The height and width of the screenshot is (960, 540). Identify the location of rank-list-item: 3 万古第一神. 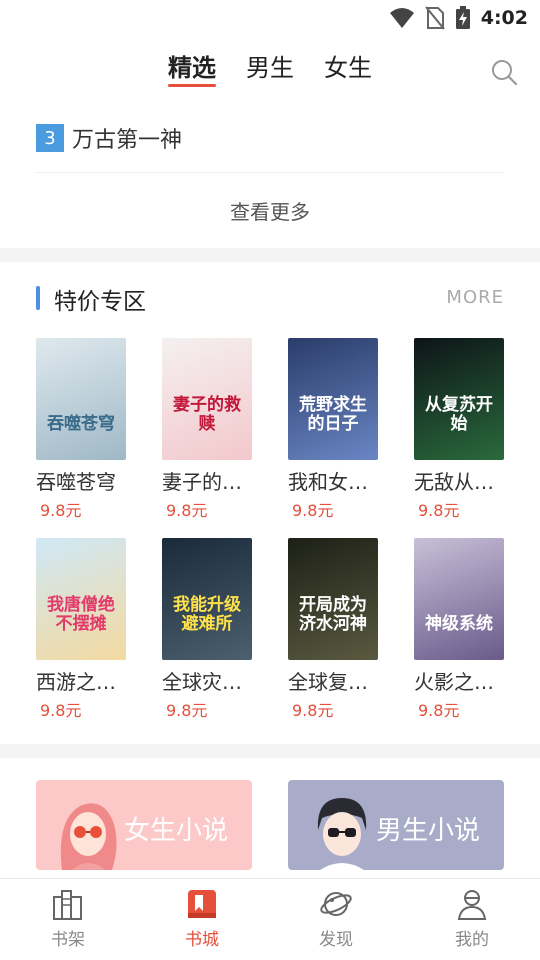
(270, 138).